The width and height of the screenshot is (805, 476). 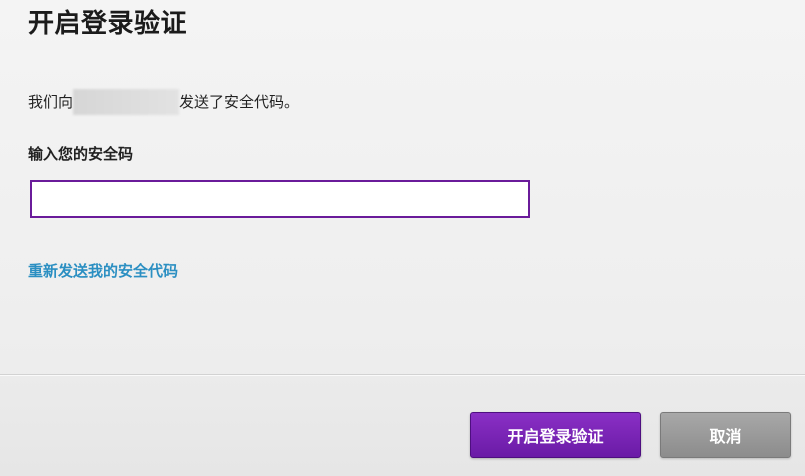 I want to click on sent-message-suffix: 发送了安全代码。, so click(x=239, y=102).